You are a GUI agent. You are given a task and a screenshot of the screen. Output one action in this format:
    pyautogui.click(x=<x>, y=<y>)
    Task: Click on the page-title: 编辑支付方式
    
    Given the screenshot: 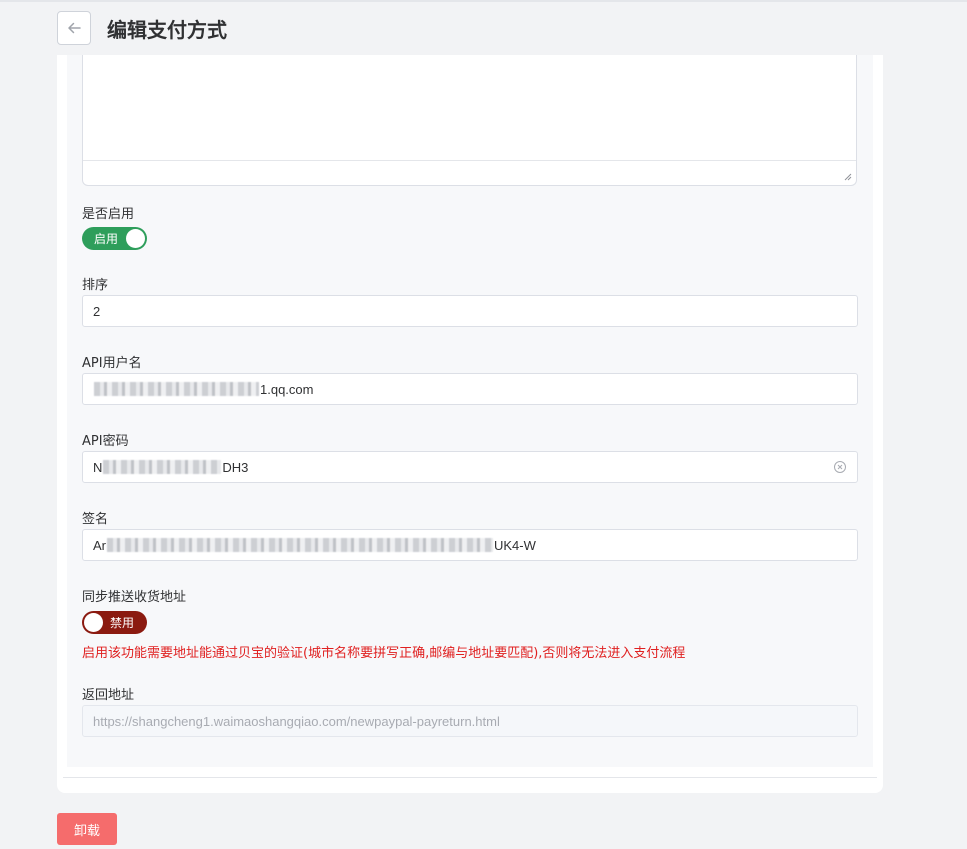 What is the action you would take?
    pyautogui.click(x=167, y=29)
    